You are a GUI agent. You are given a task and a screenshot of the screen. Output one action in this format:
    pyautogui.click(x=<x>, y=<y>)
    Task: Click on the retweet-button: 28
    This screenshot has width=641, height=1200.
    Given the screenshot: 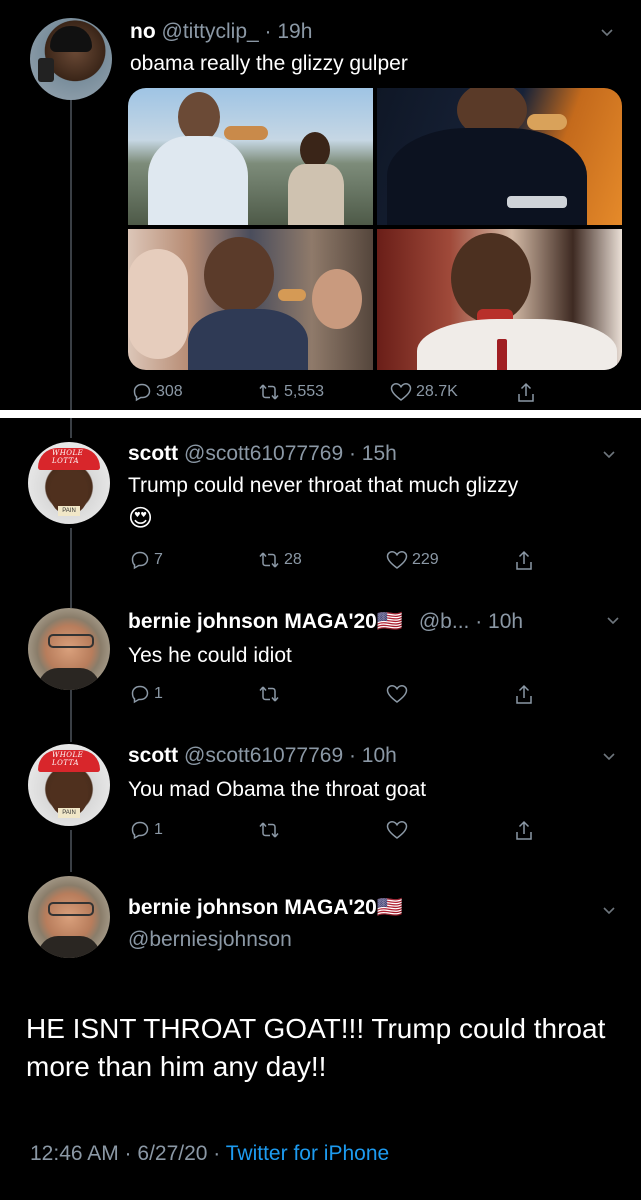 What is the action you would take?
    pyautogui.click(x=280, y=560)
    